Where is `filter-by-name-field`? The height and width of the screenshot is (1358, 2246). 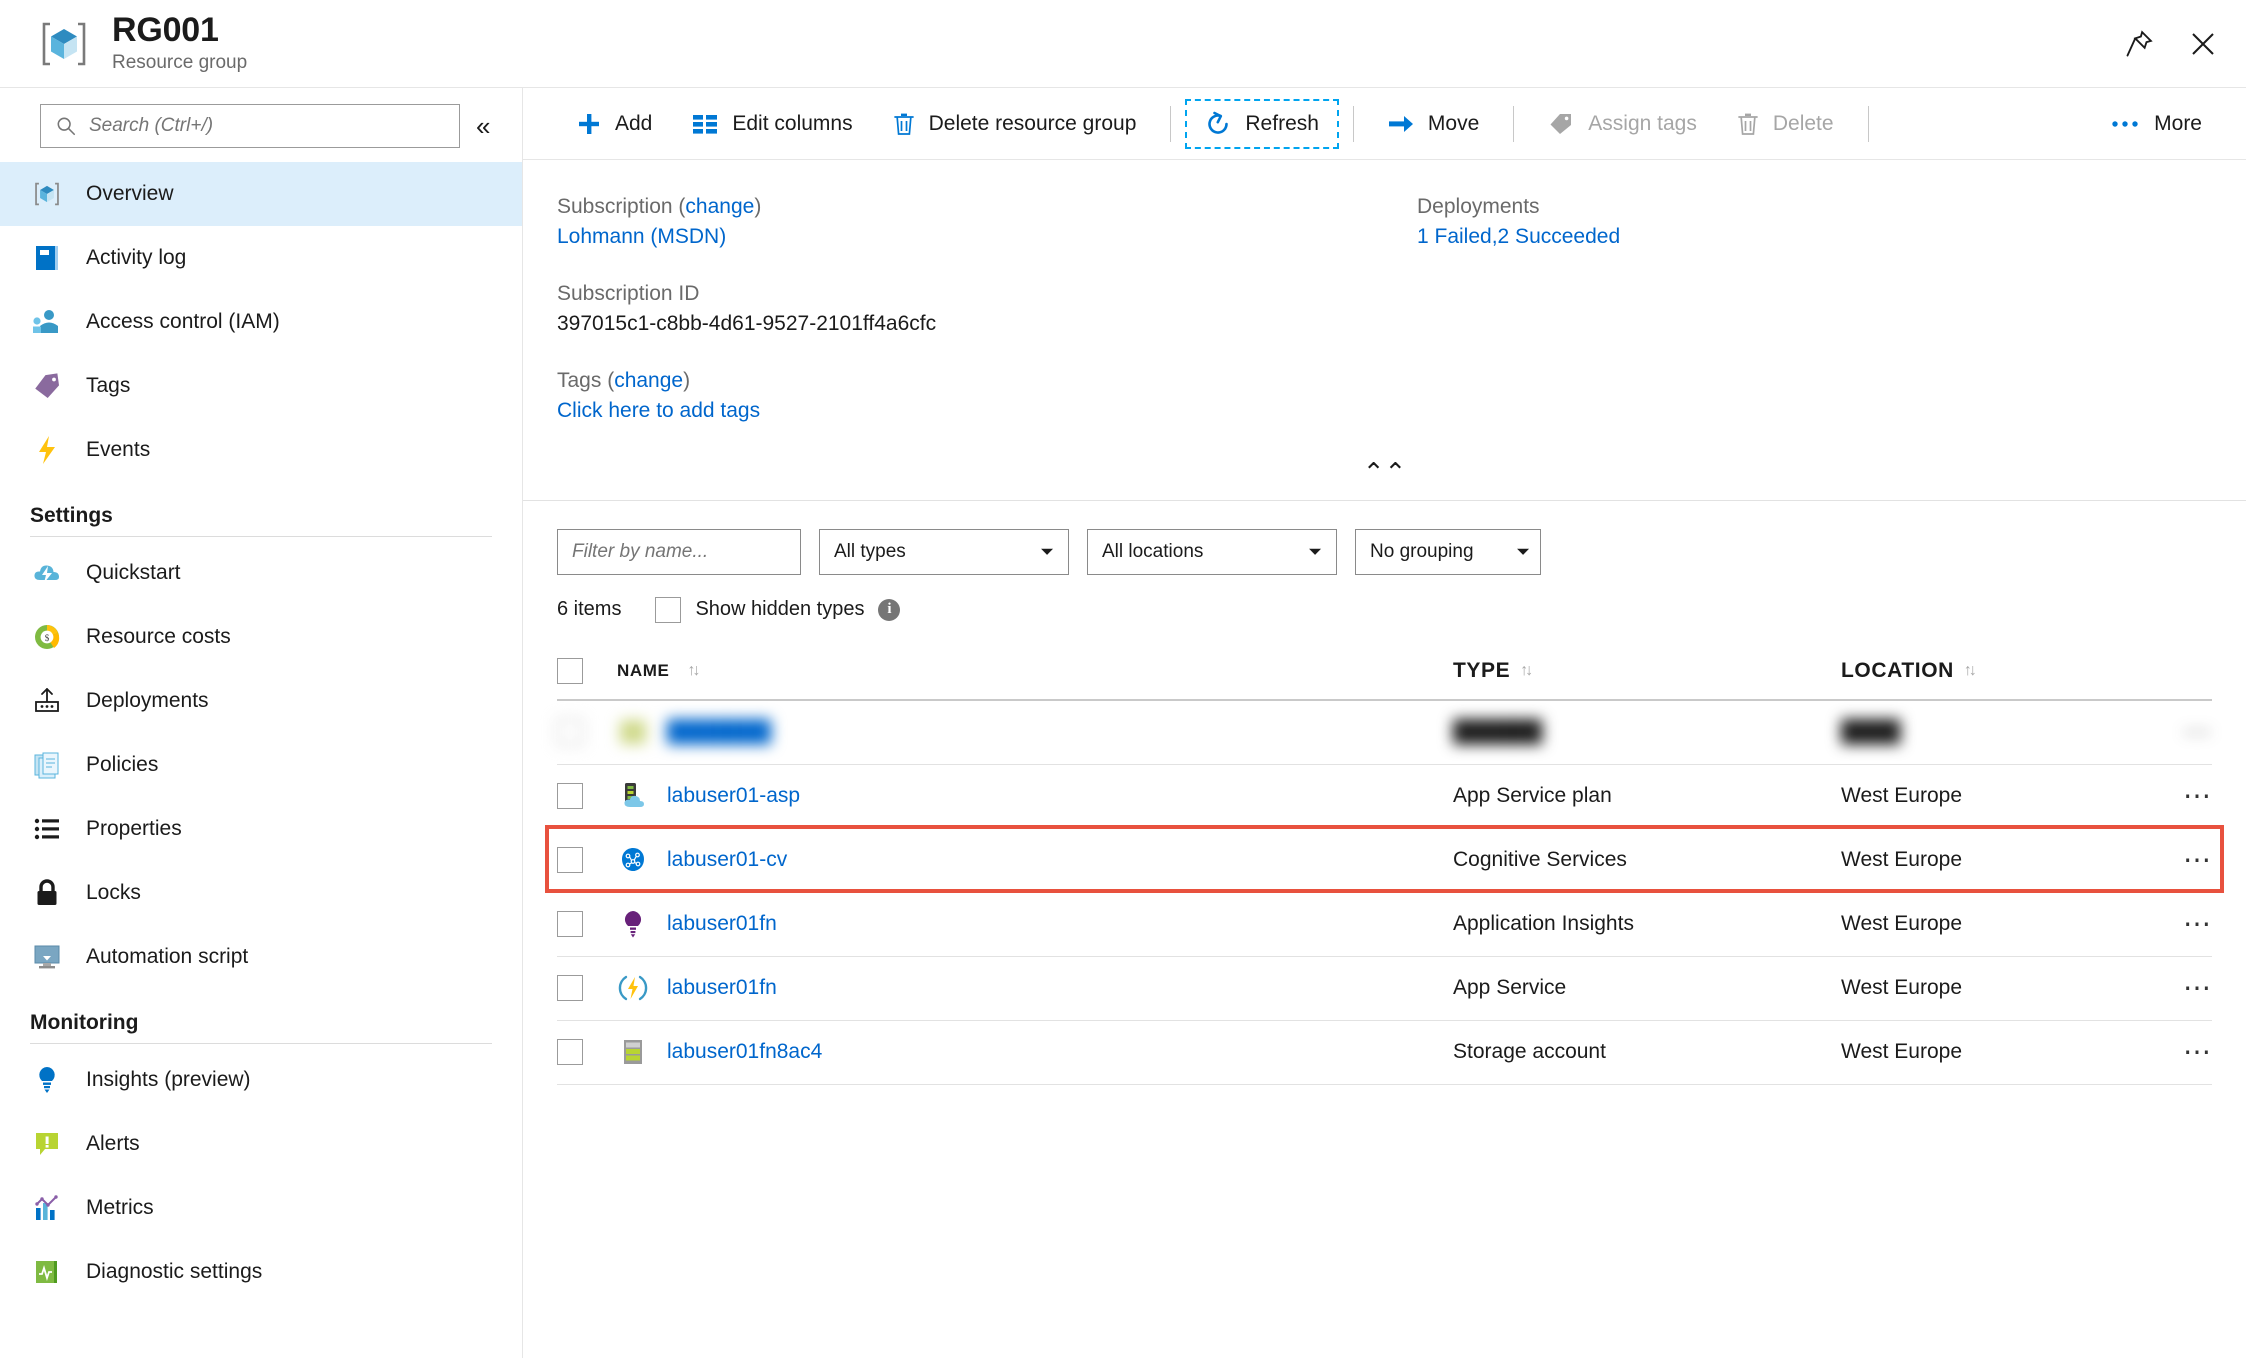
filter-by-name-field is located at coordinates (679, 551).